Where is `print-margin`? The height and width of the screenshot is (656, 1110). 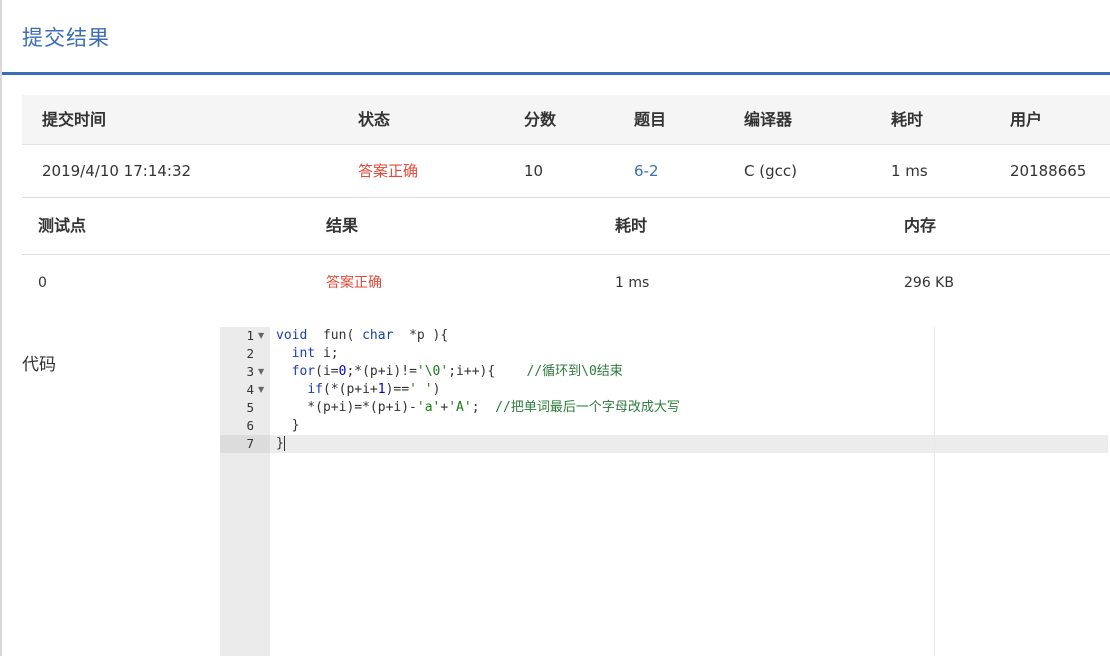 print-margin is located at coordinates (934, 491).